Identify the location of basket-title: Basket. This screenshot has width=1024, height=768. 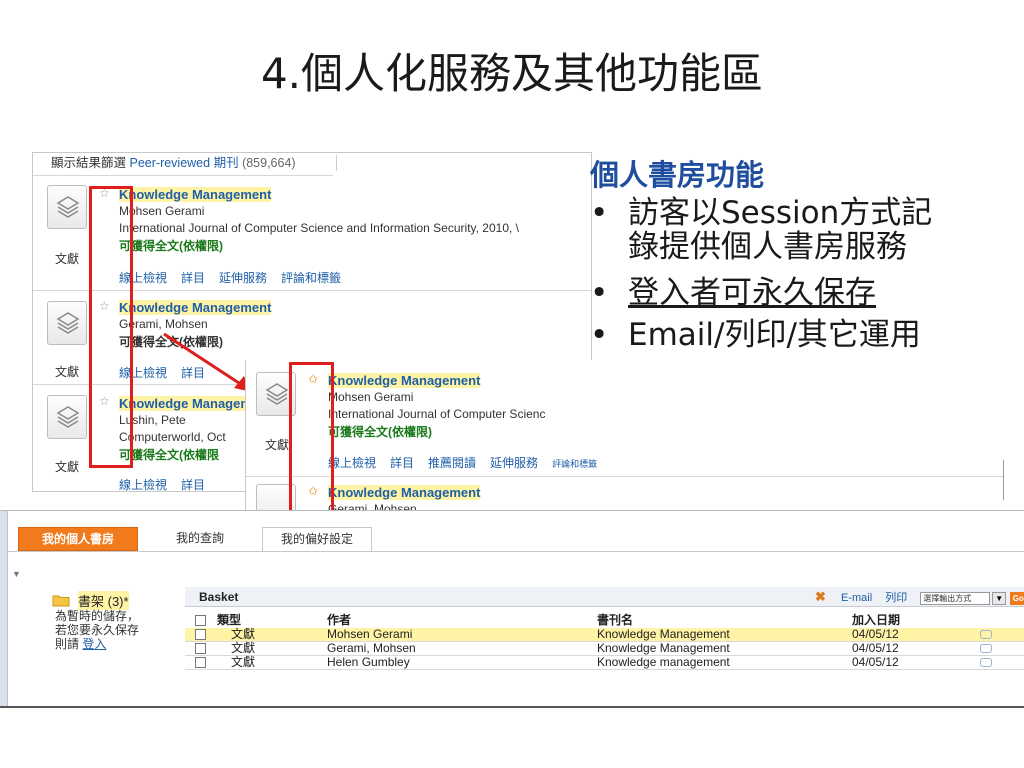
(219, 597).